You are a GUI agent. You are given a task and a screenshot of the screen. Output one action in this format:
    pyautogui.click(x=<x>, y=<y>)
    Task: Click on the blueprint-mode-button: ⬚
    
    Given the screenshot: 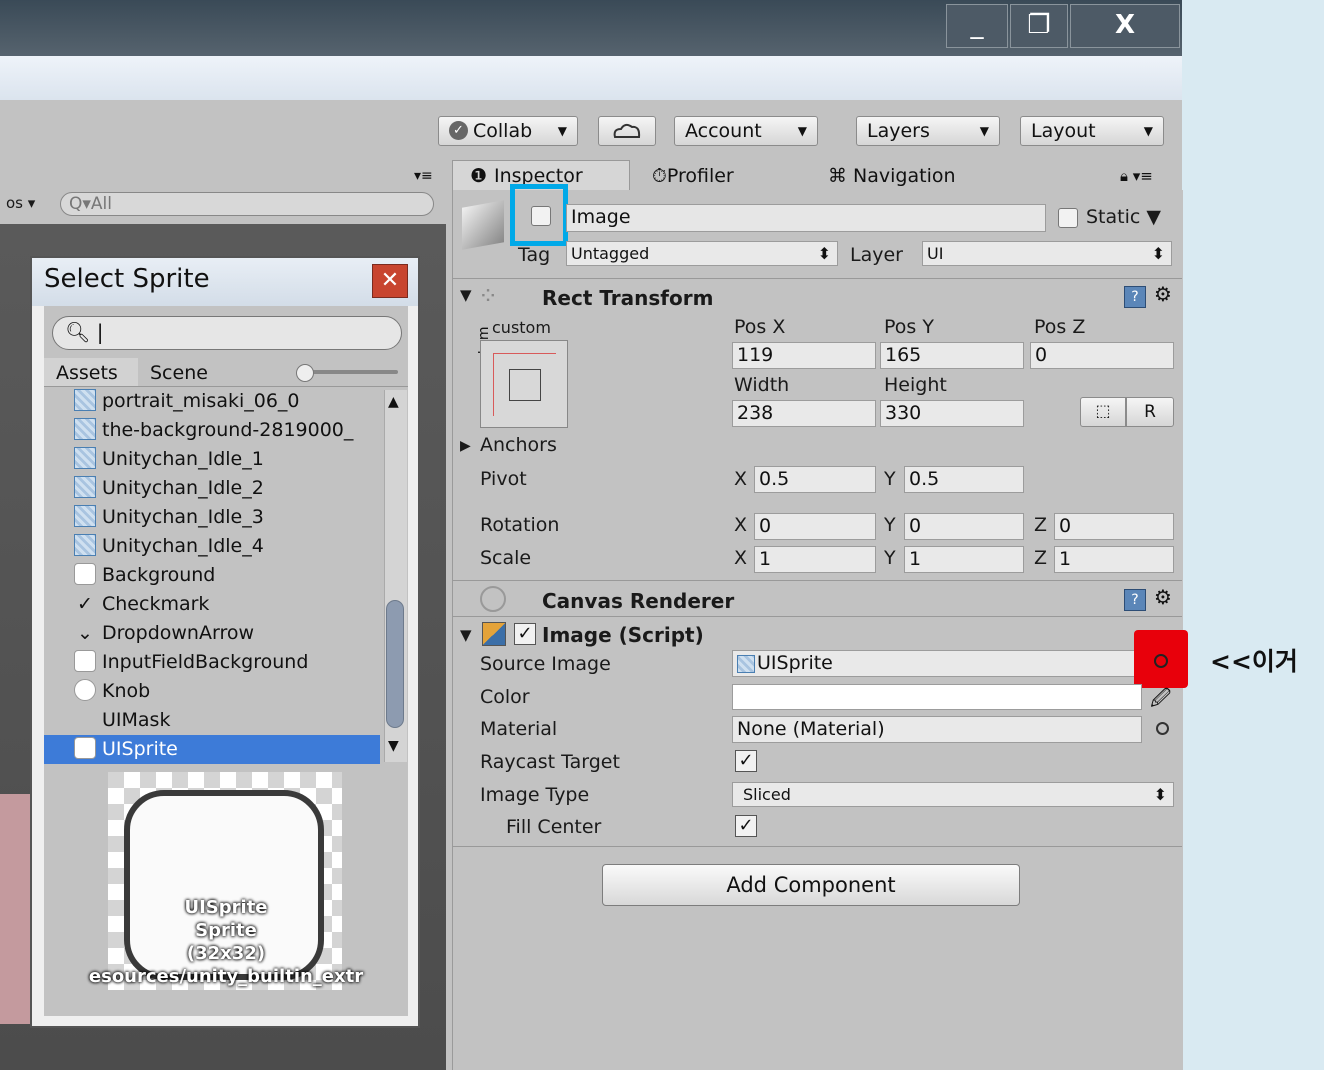 What is the action you would take?
    pyautogui.click(x=1103, y=412)
    